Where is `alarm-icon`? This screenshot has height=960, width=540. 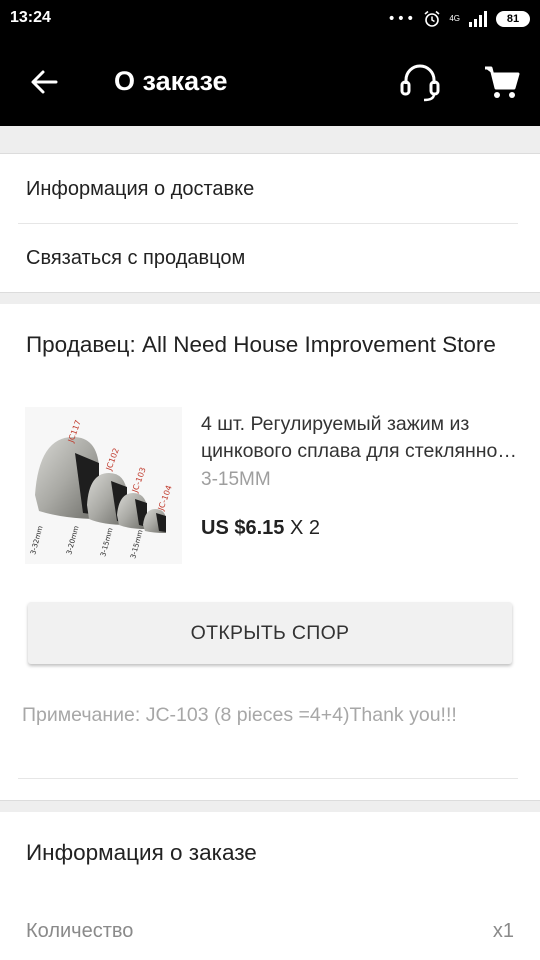 alarm-icon is located at coordinates (432, 18).